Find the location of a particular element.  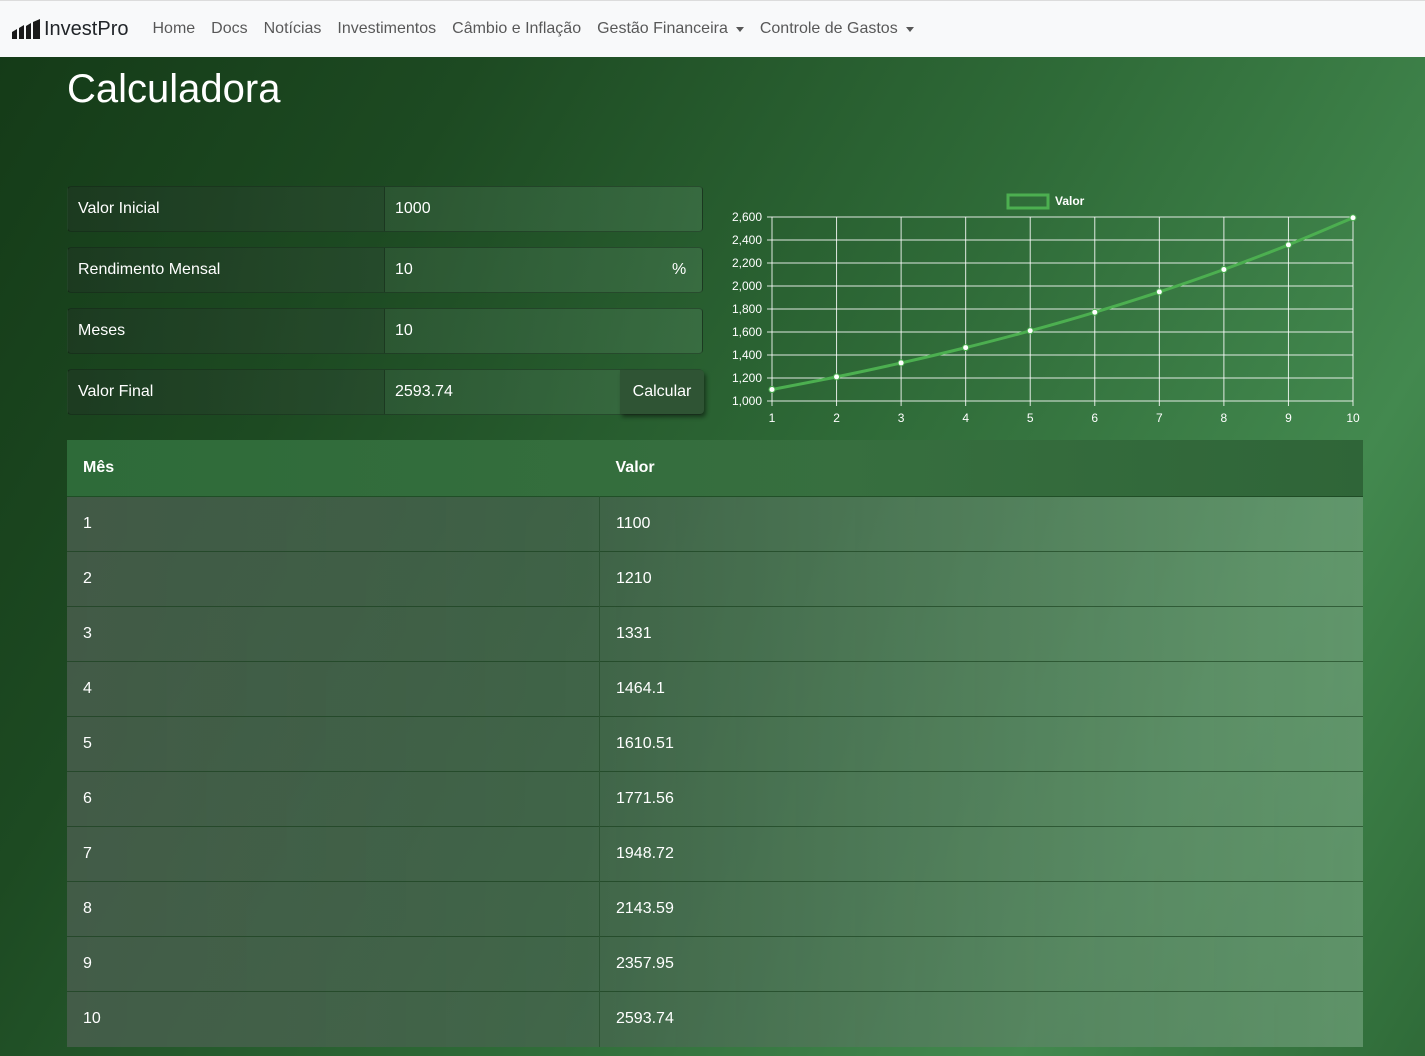

nav-controle-gastos-label: Controle de Gastos is located at coordinates (828, 28).